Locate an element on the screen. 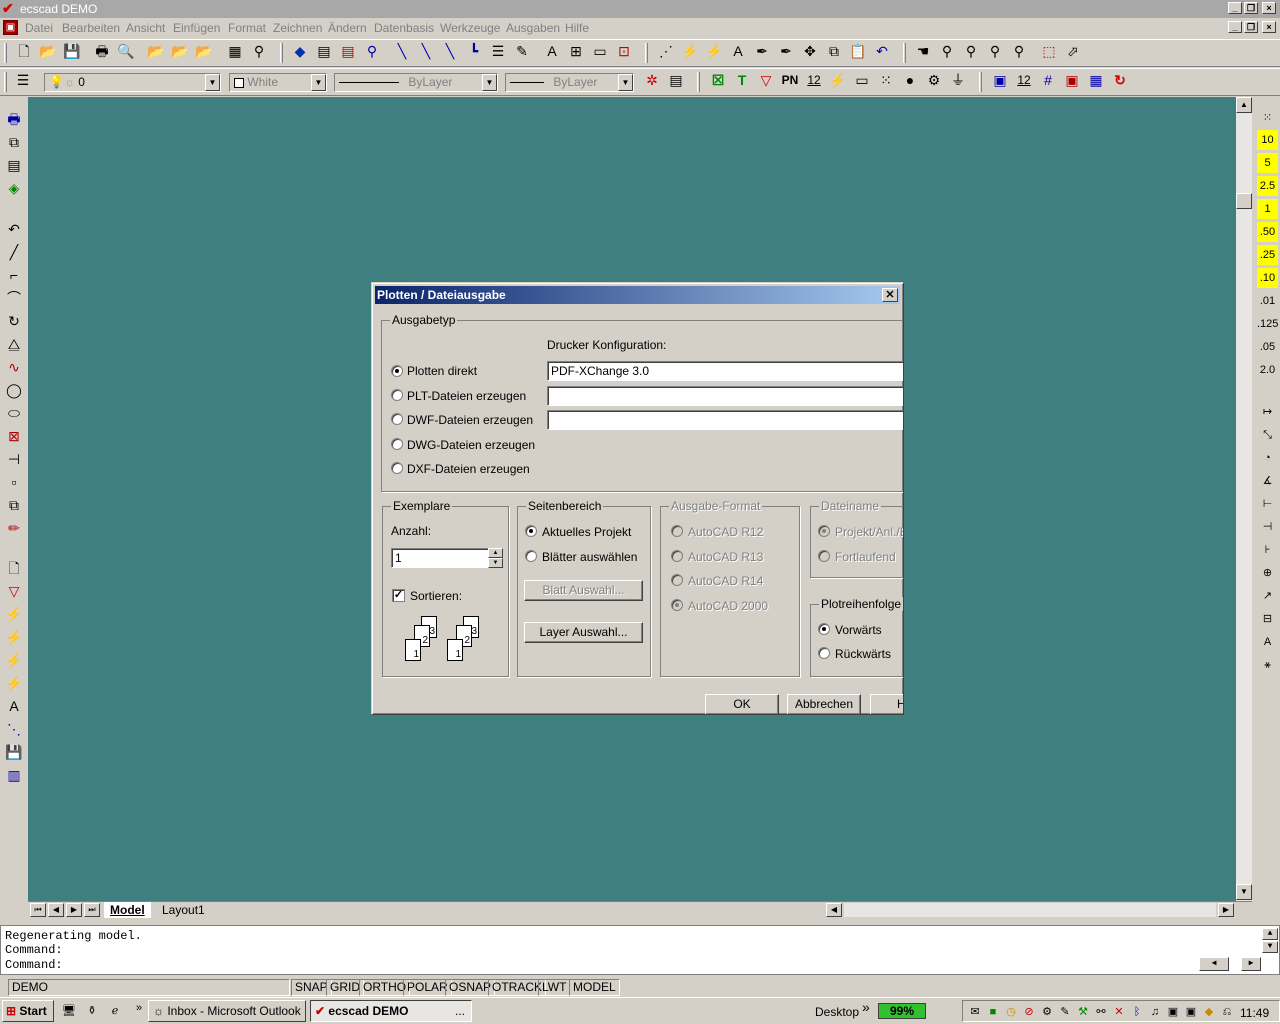  quicklaunch-icon: ⚱ is located at coordinates (92, 1011).